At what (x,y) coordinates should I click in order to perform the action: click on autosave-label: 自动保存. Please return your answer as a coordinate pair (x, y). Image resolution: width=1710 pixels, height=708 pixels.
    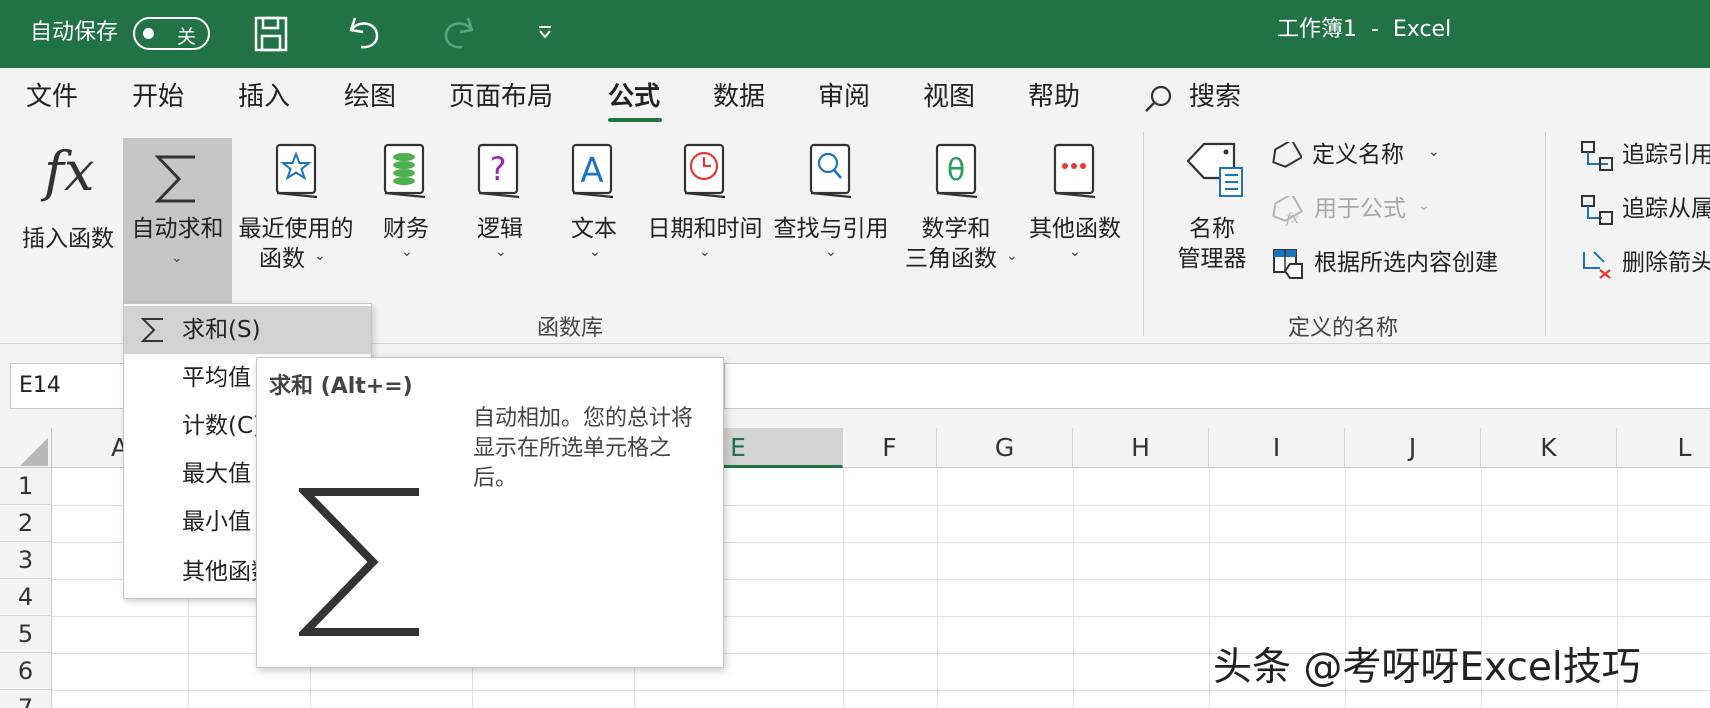
    Looking at the image, I should click on (74, 32).